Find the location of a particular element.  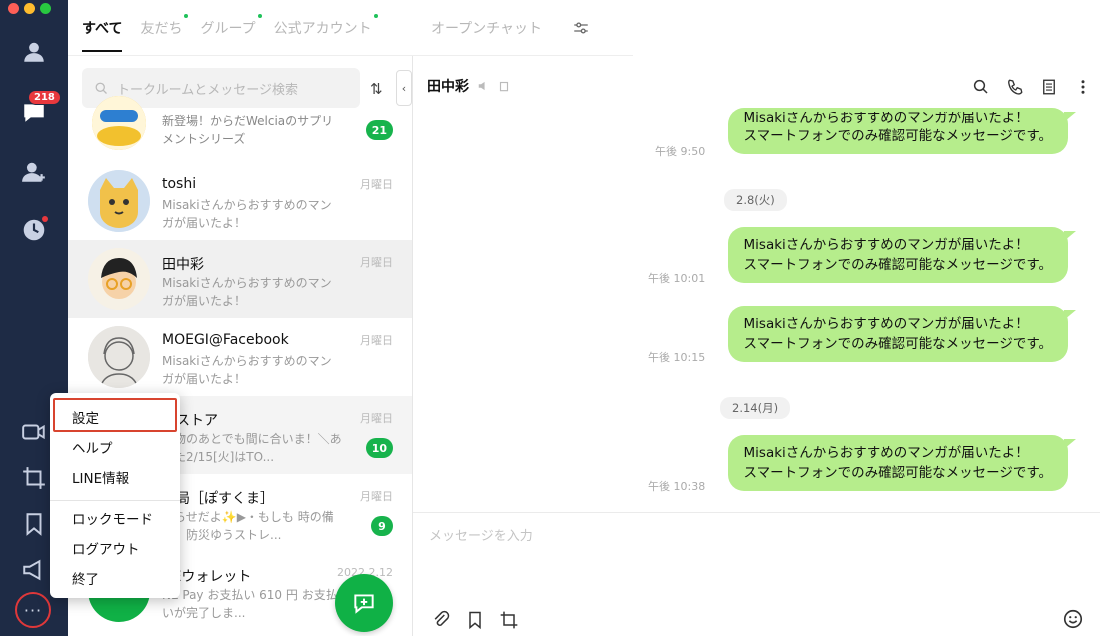

tab-all: すべて is located at coordinates (102, 28).